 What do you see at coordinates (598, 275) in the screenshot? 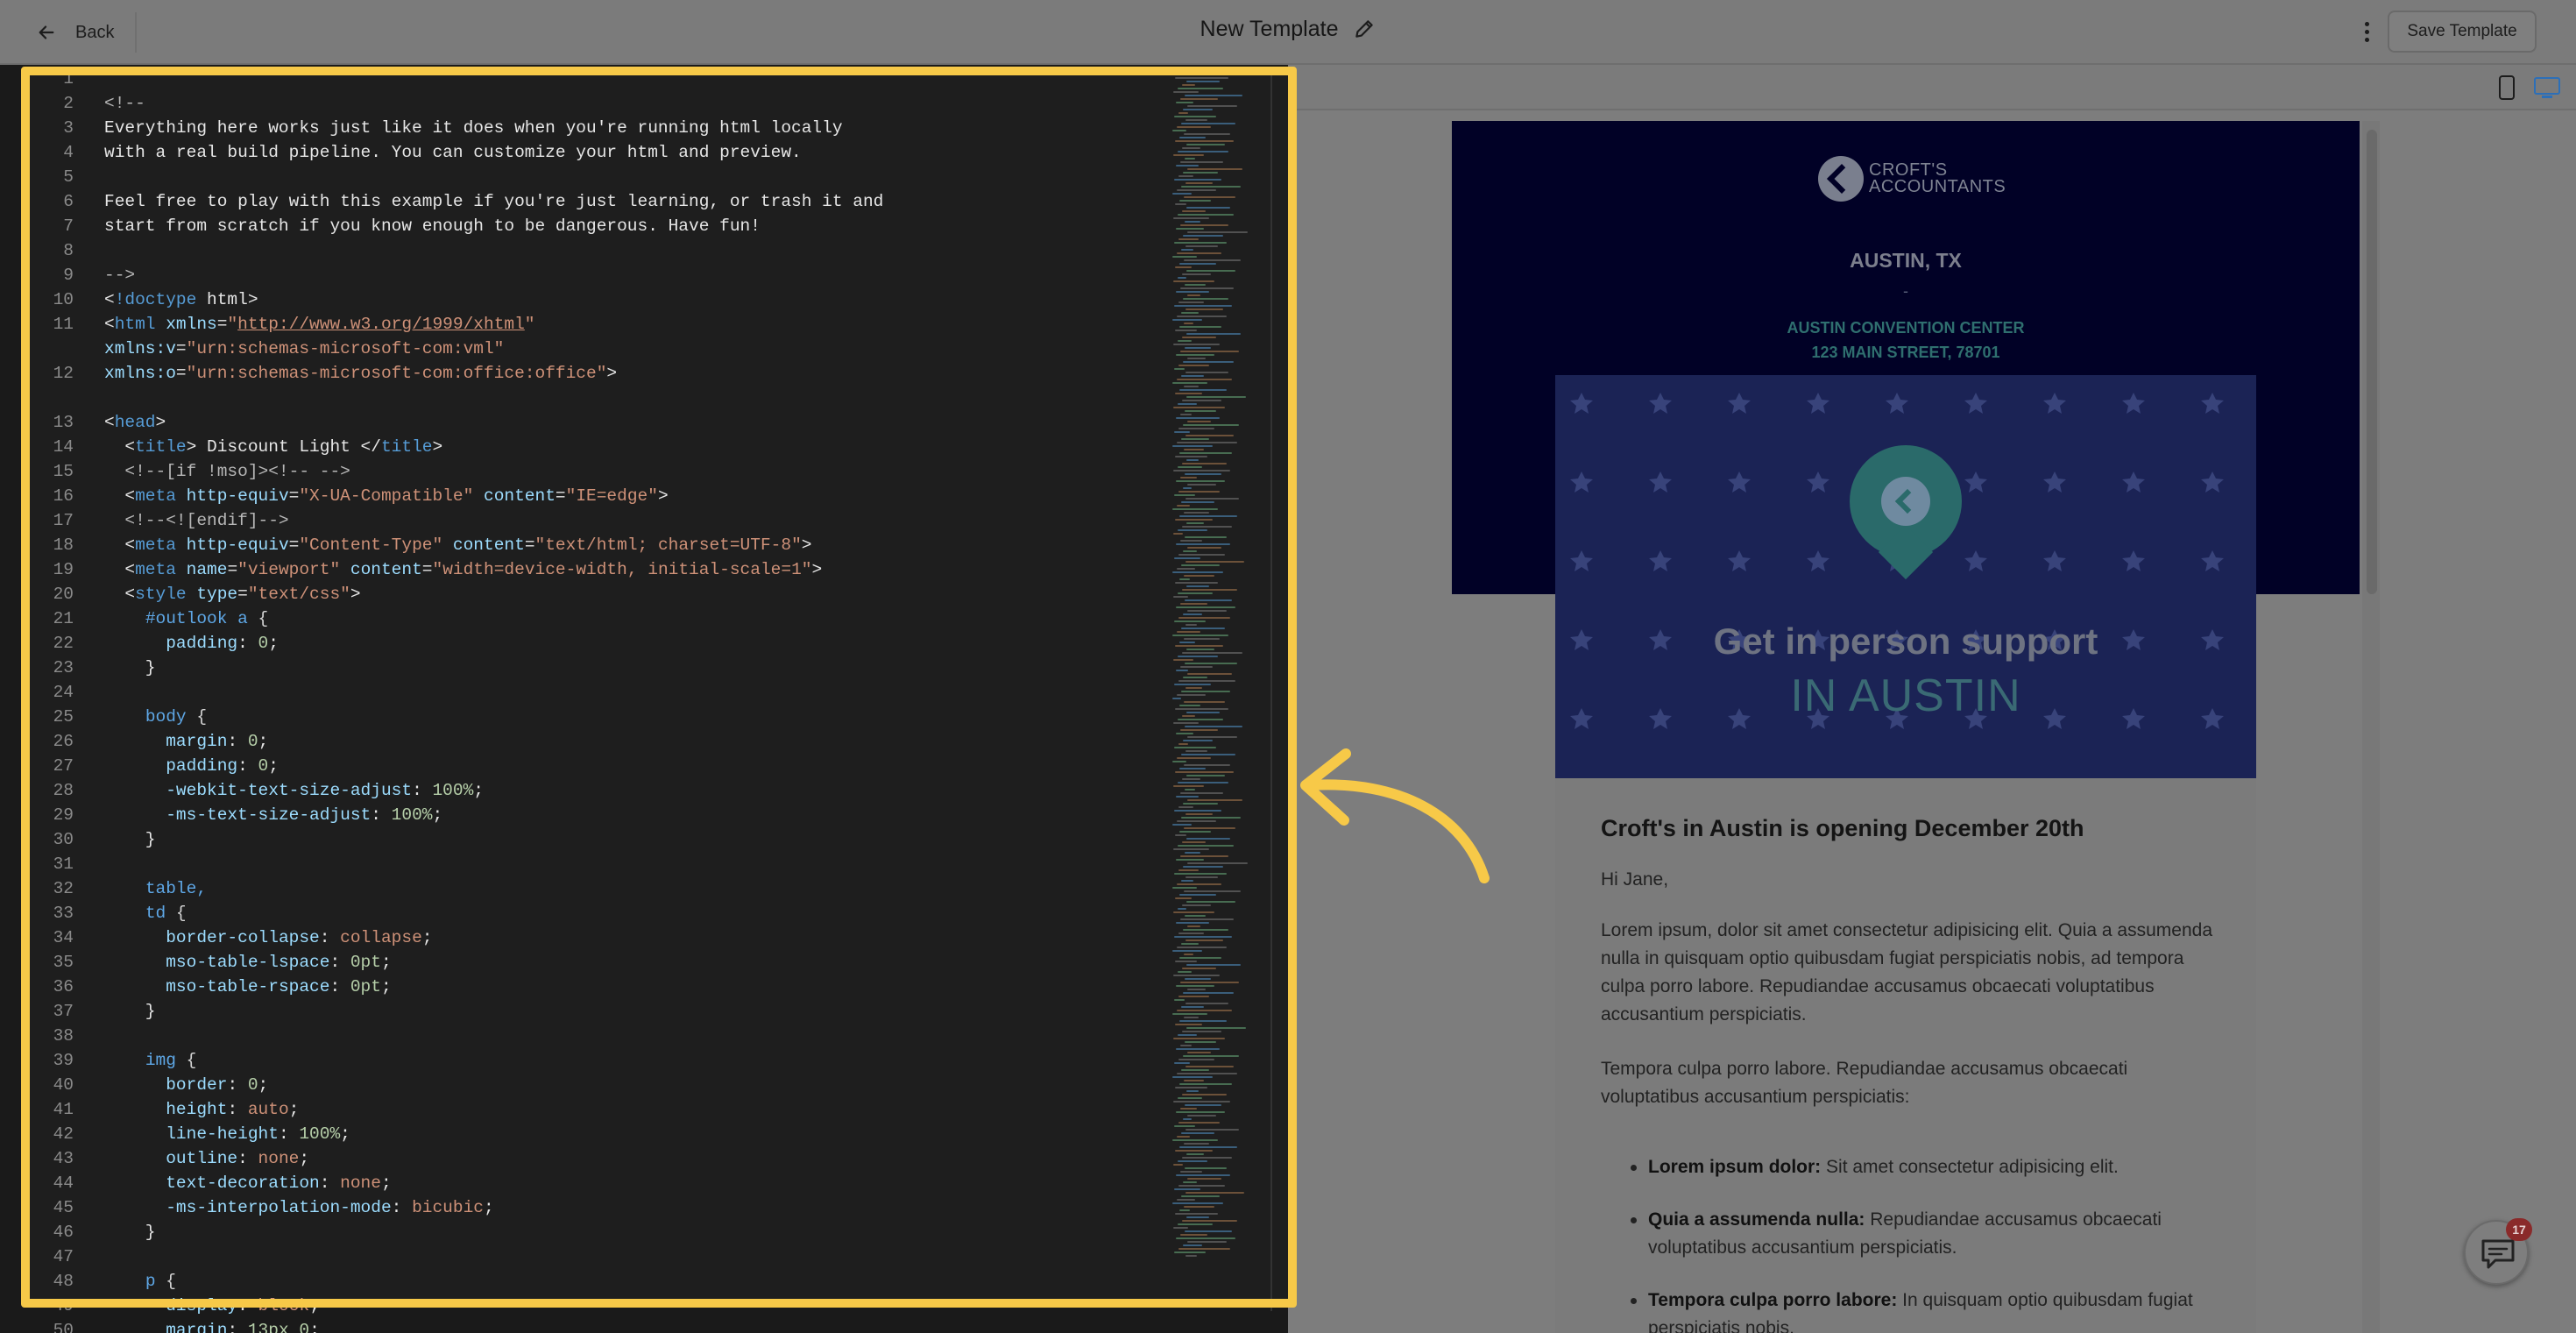
I see `code-line: 9 -->` at bounding box center [598, 275].